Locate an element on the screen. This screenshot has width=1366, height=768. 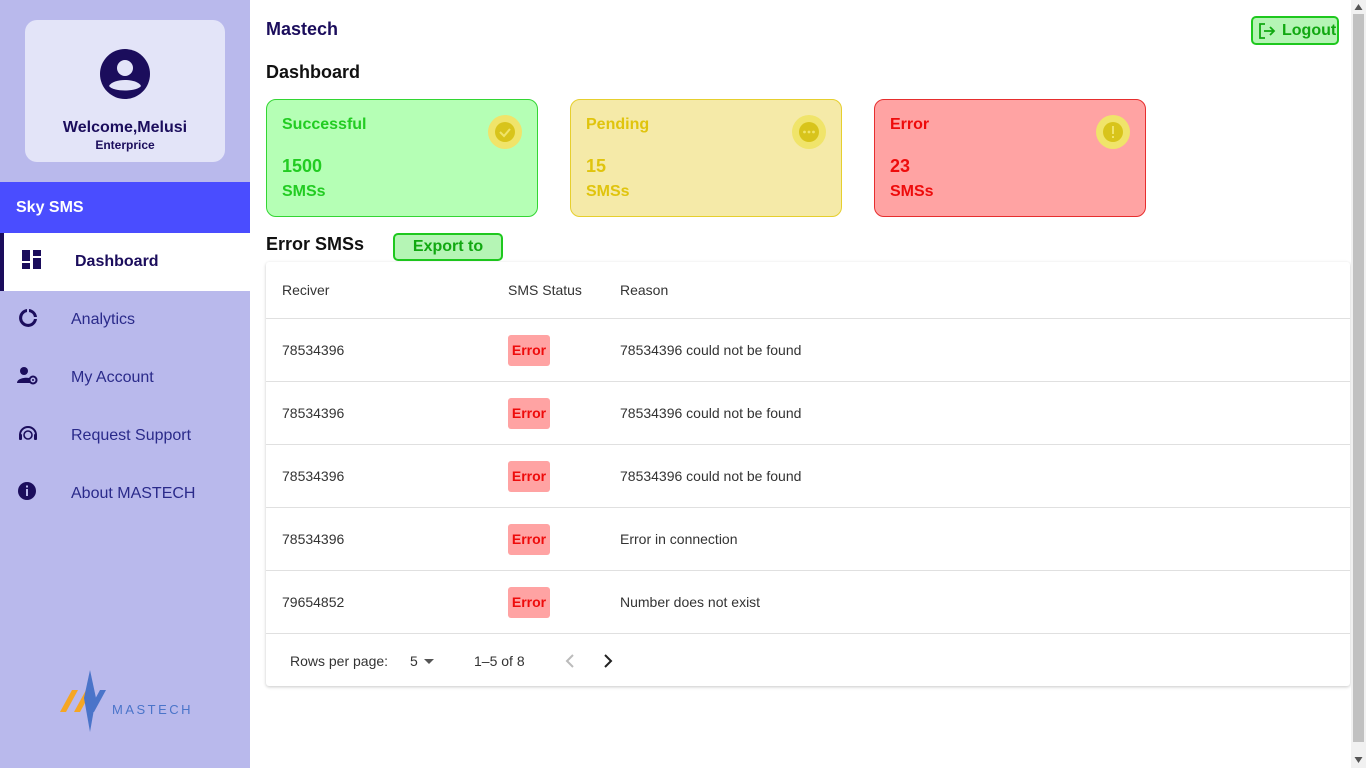
card-value: 1500 is located at coordinates (302, 166).